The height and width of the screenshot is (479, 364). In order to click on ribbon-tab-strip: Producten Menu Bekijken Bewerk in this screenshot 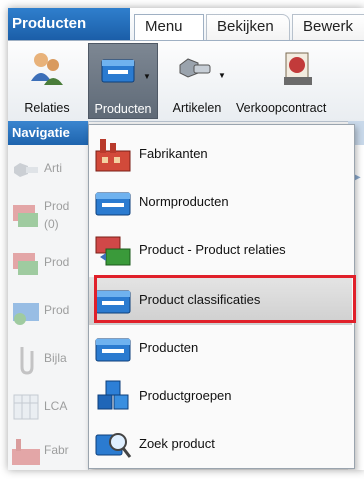, I will do `click(186, 24)`.